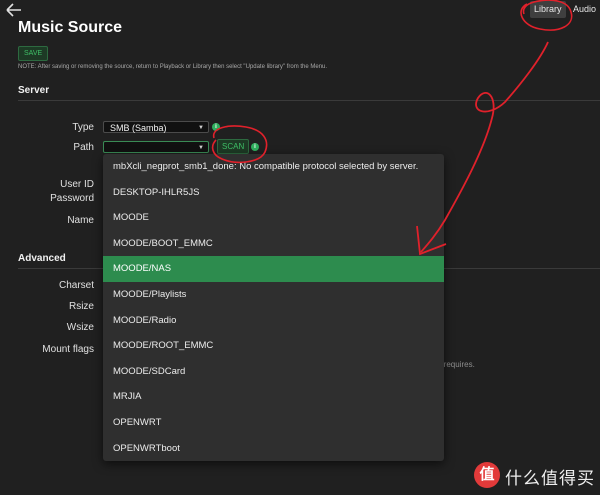 This screenshot has height=495, width=600. I want to click on dropdown-option: MOODE, so click(273, 218).